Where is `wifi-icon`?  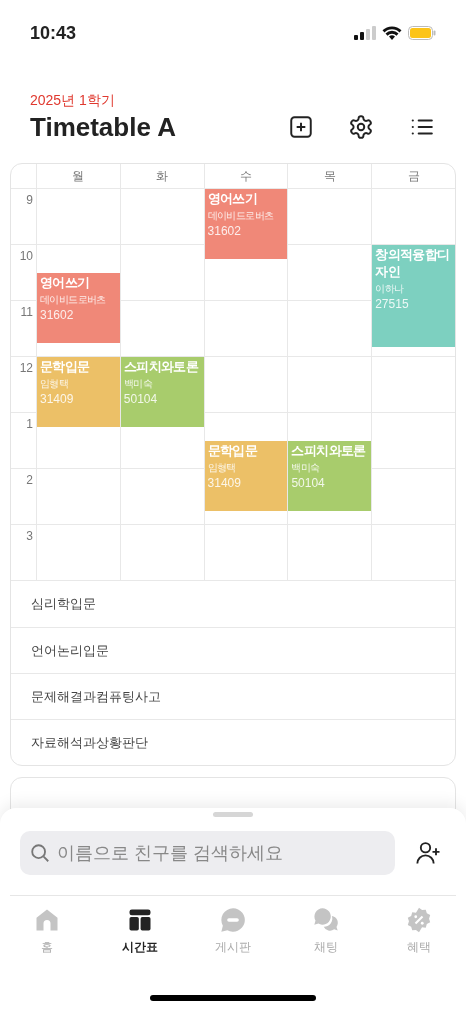
wifi-icon is located at coordinates (392, 33).